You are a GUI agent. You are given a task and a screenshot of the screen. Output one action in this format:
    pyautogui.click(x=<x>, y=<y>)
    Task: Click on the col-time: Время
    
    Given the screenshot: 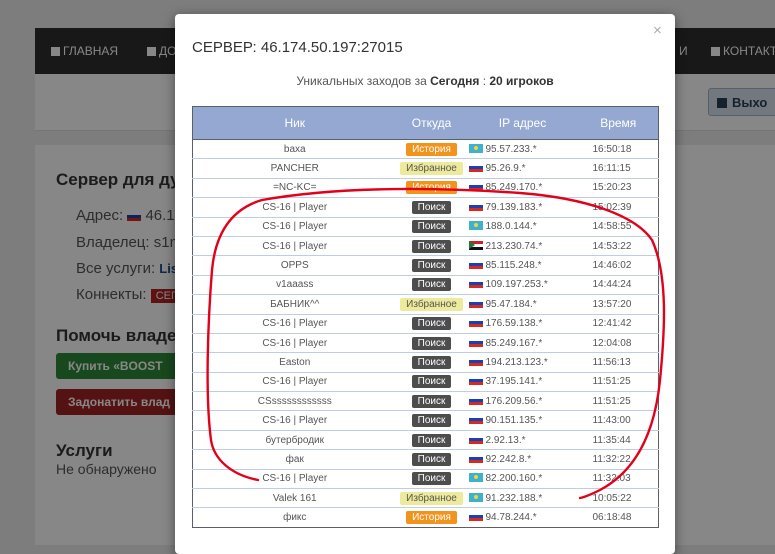 What is the action you would take?
    pyautogui.click(x=618, y=123)
    